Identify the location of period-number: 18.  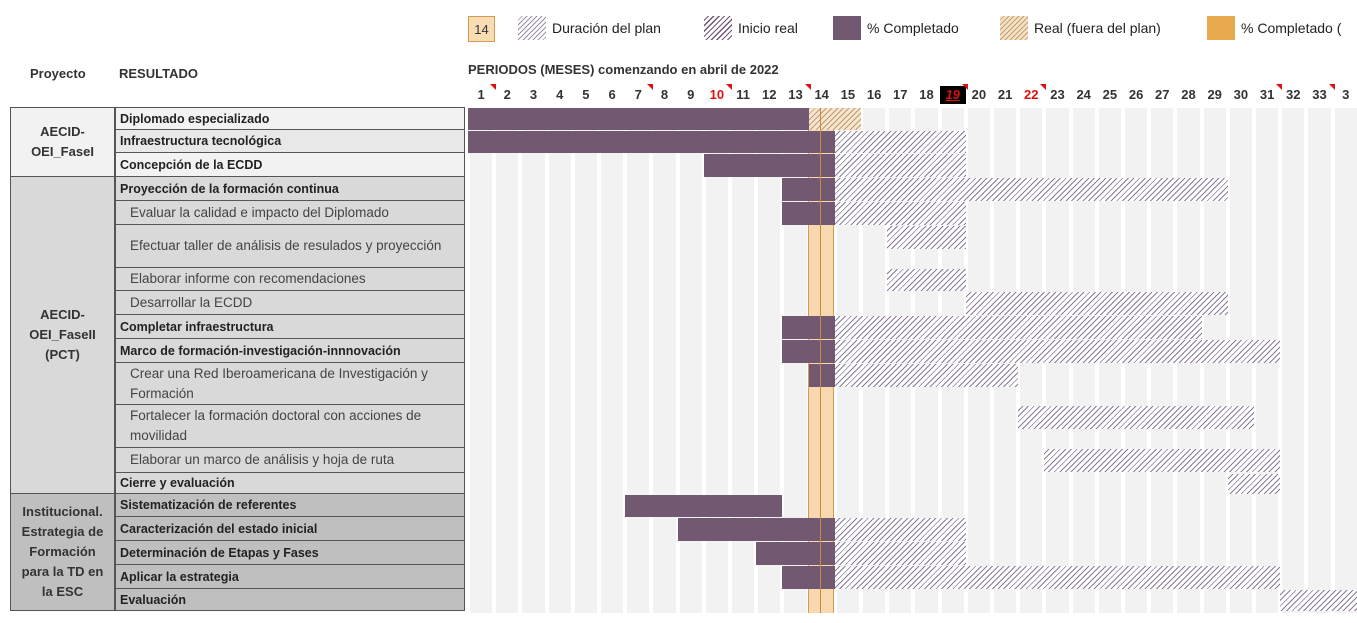
(926, 95).